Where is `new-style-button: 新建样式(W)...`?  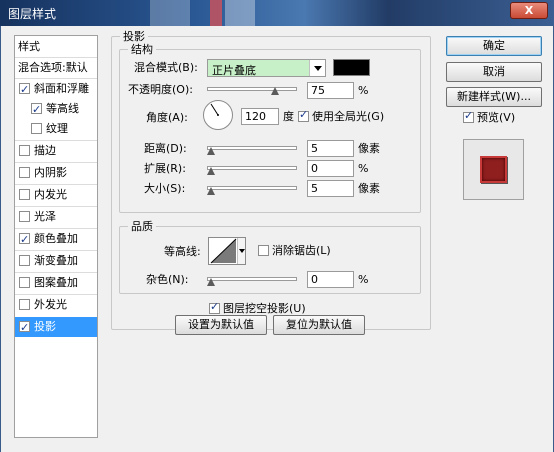
new-style-button: 新建样式(W)... is located at coordinates (494, 97).